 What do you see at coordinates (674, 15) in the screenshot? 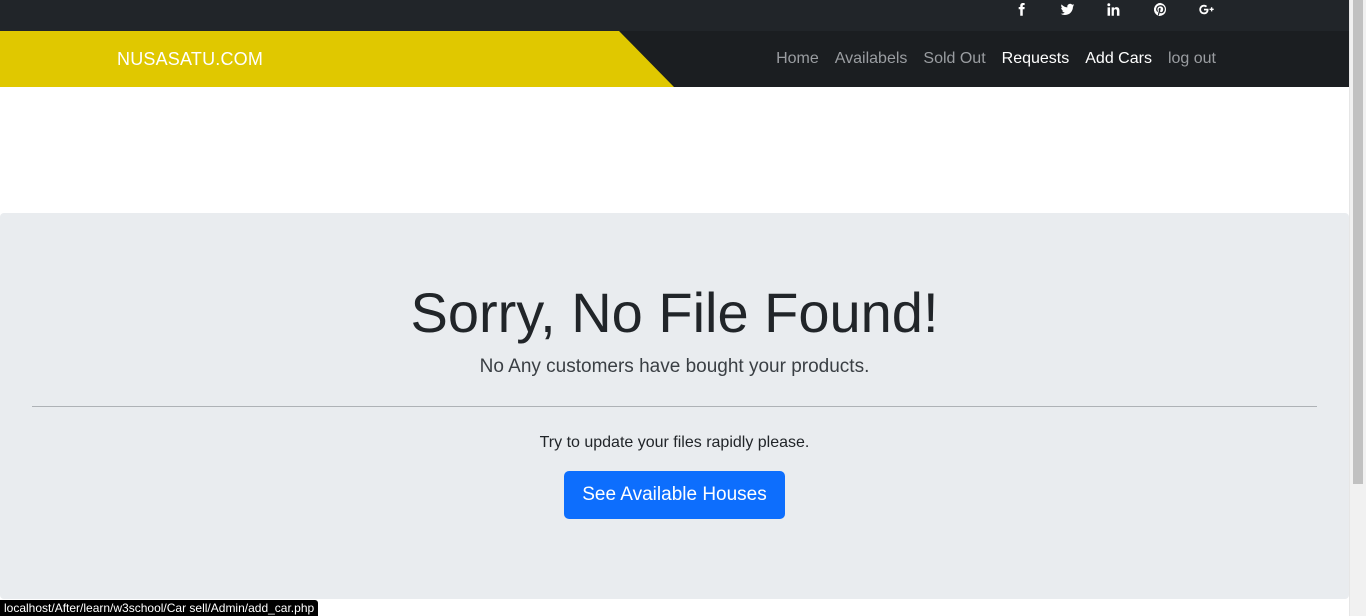
I see `social-bar` at bounding box center [674, 15].